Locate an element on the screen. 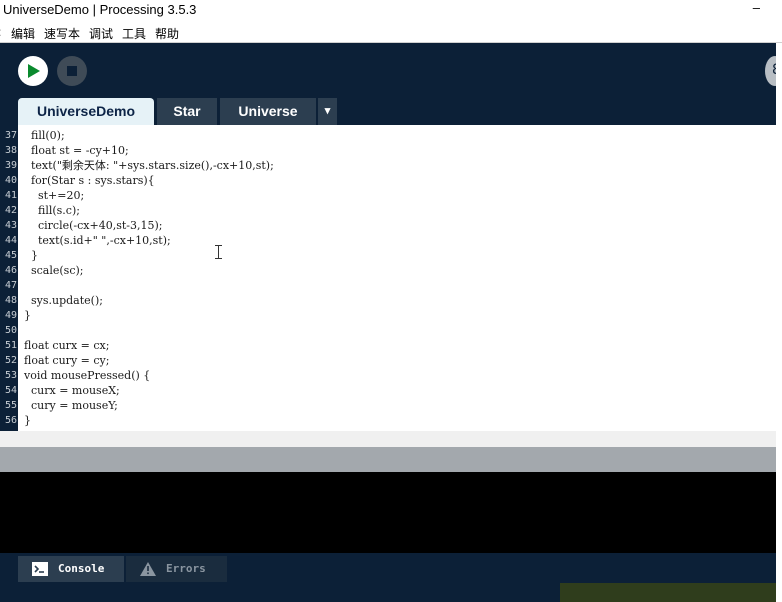 The width and height of the screenshot is (782, 602). menu-help: 帮助 is located at coordinates (167, 33).